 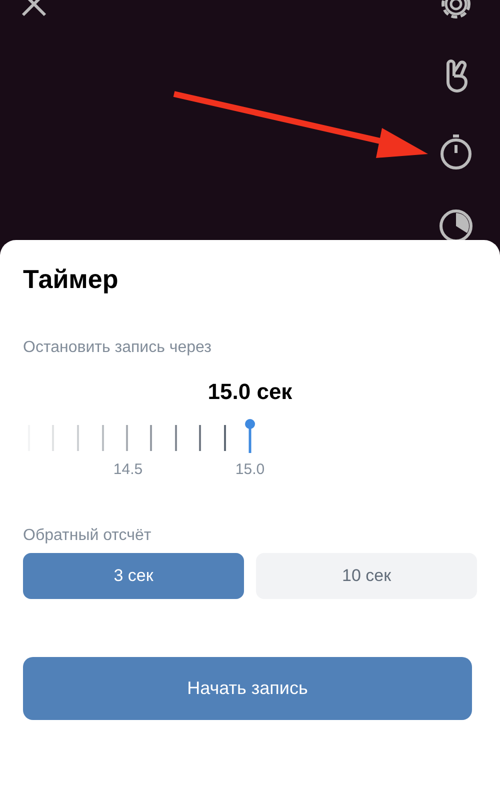 What do you see at coordinates (87, 536) in the screenshot?
I see `countdown-label: Обратный отсчёт` at bounding box center [87, 536].